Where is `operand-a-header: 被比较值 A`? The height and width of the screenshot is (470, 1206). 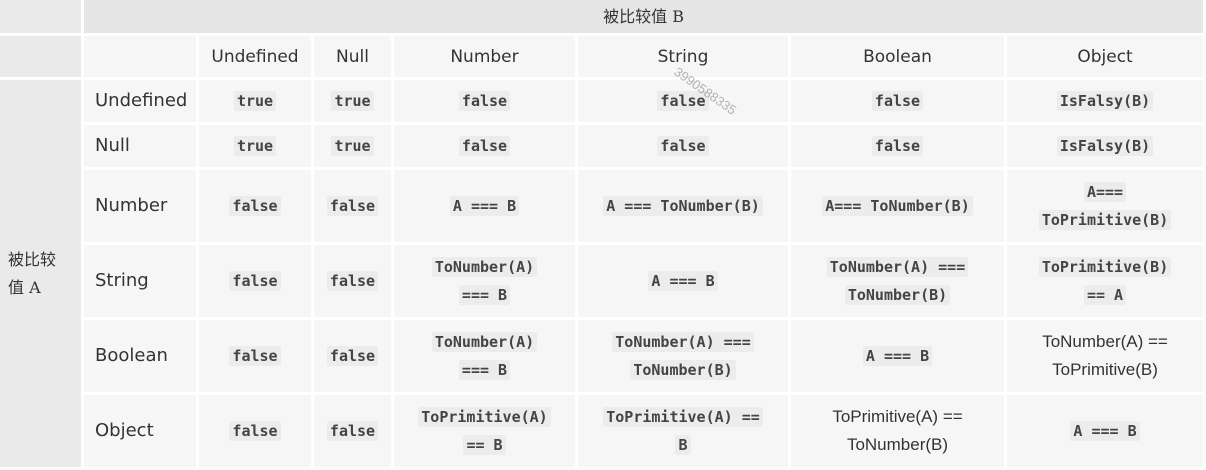
operand-a-header: 被比较值 A is located at coordinates (42, 275).